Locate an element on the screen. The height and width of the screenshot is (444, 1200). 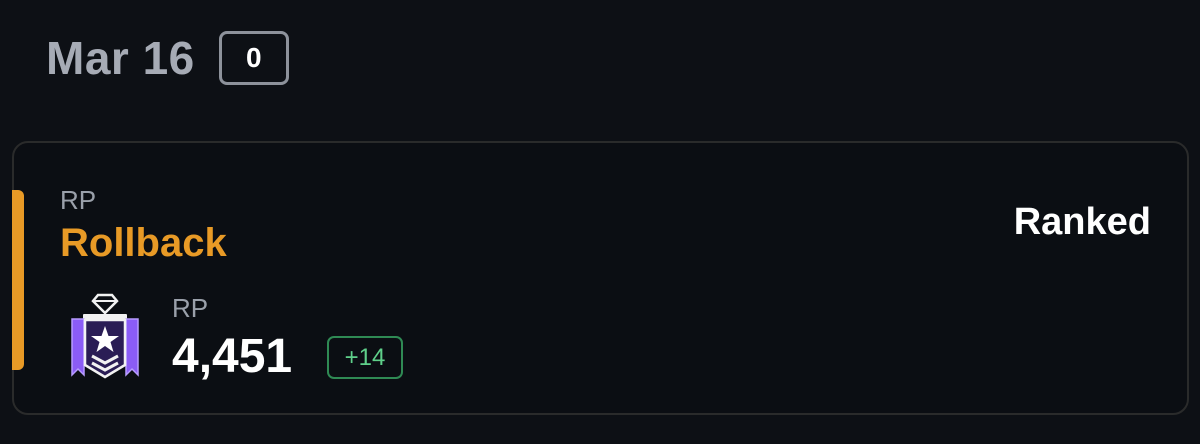
rp-caption: RP is located at coordinates (190, 308).